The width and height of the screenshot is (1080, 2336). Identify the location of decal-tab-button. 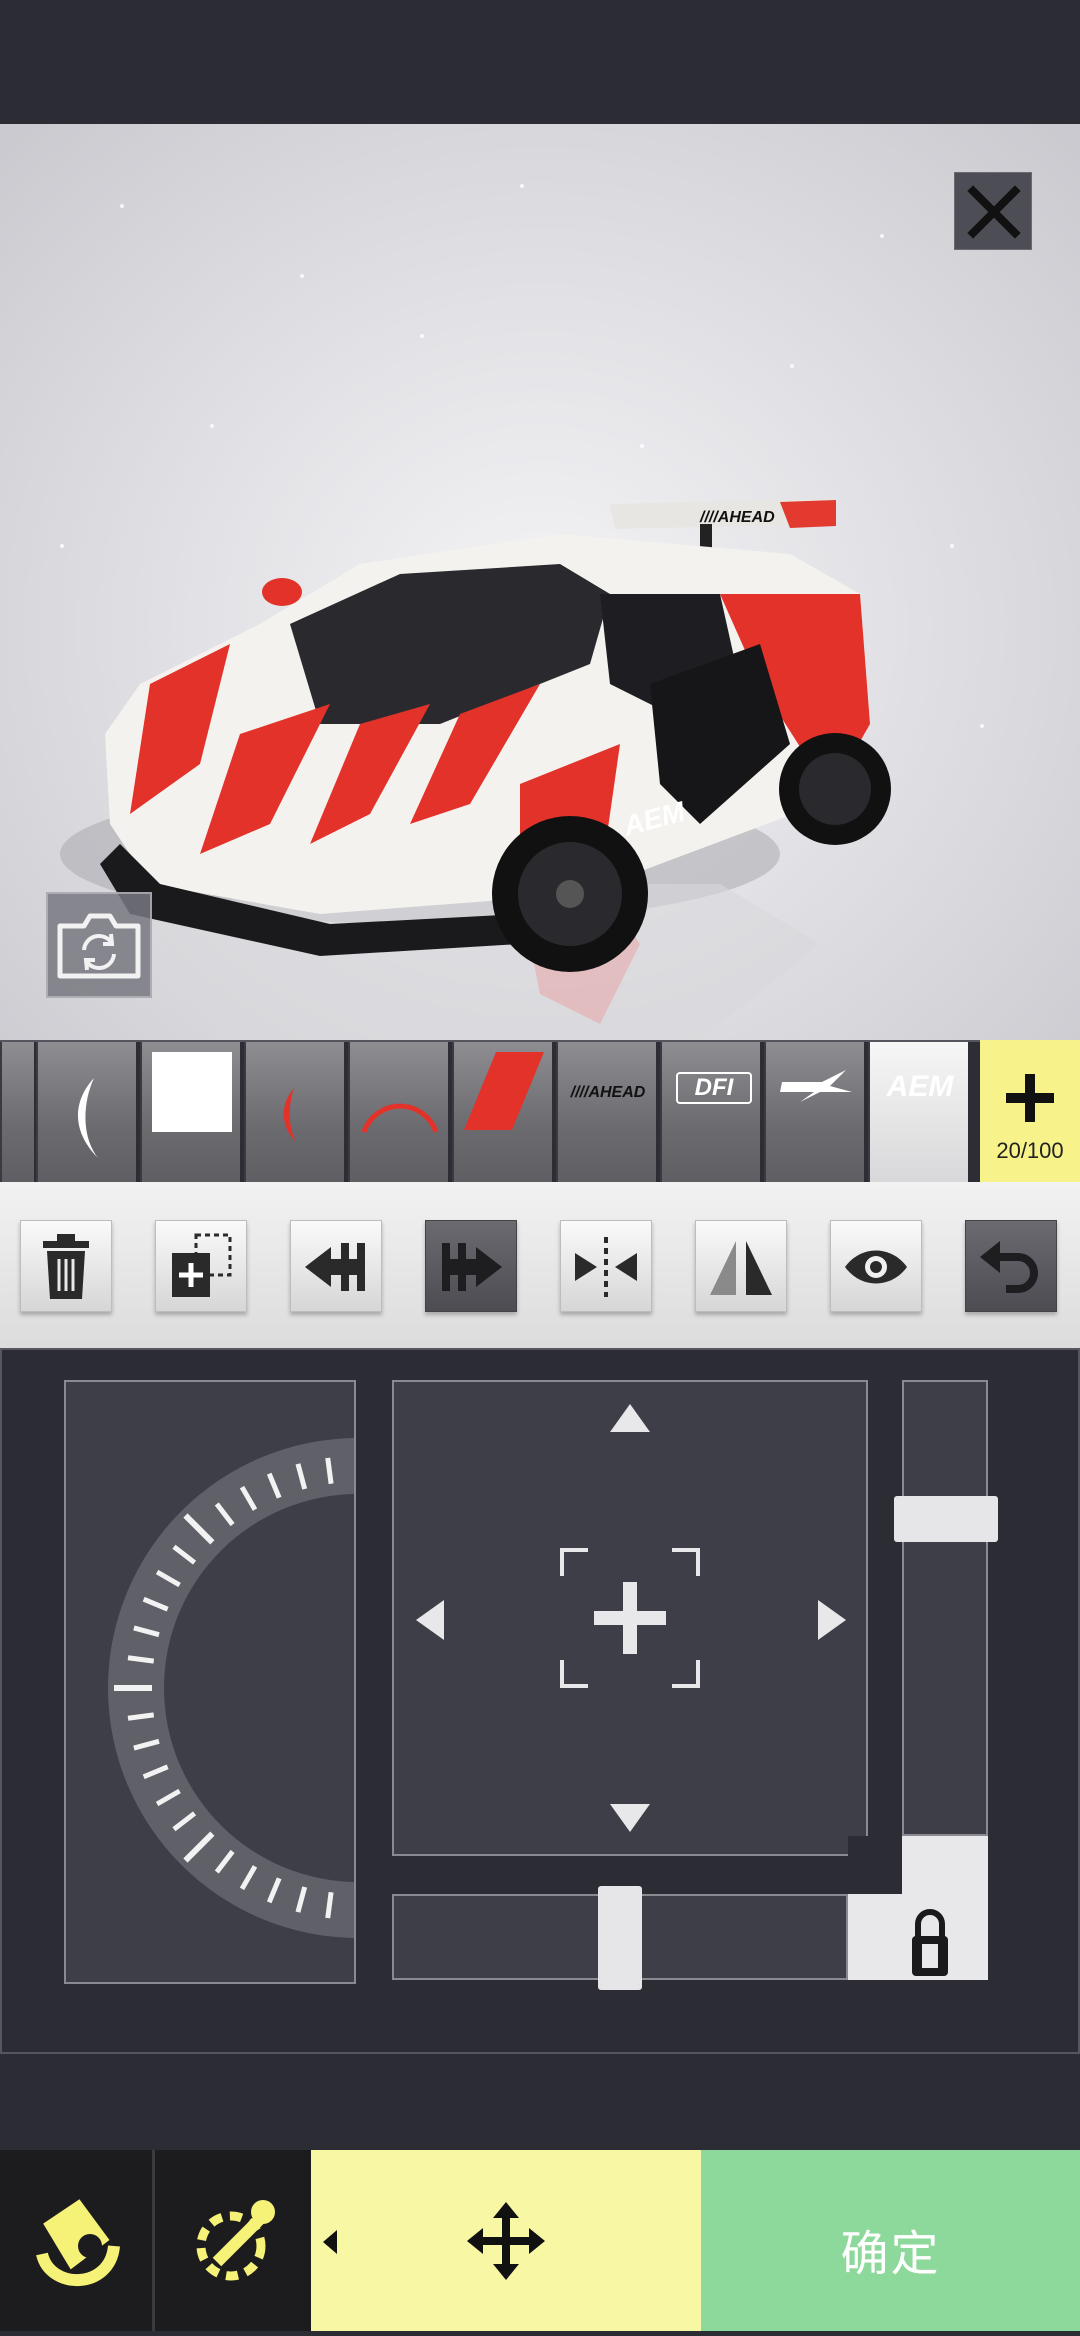
(233, 2240).